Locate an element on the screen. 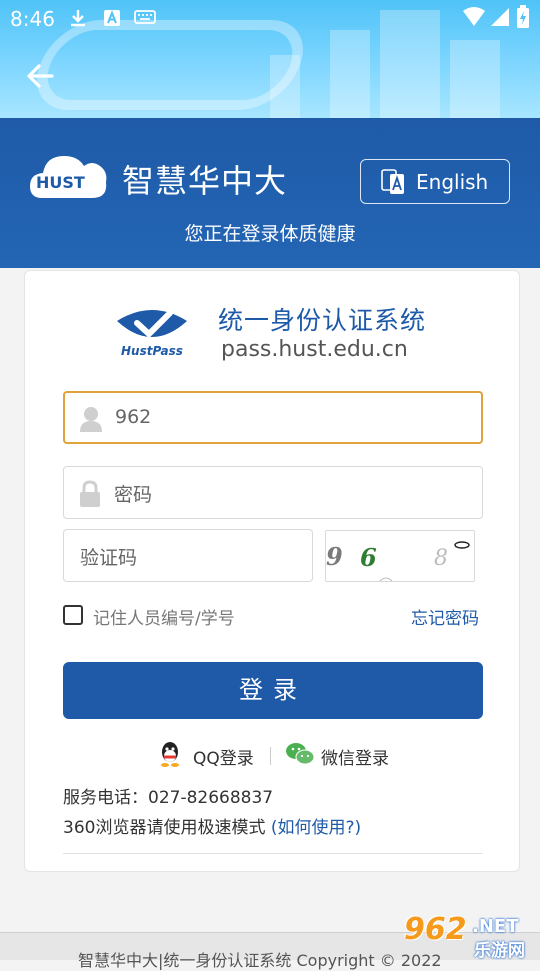  how-to-use-link: (如何使用?) is located at coordinates (316, 828).